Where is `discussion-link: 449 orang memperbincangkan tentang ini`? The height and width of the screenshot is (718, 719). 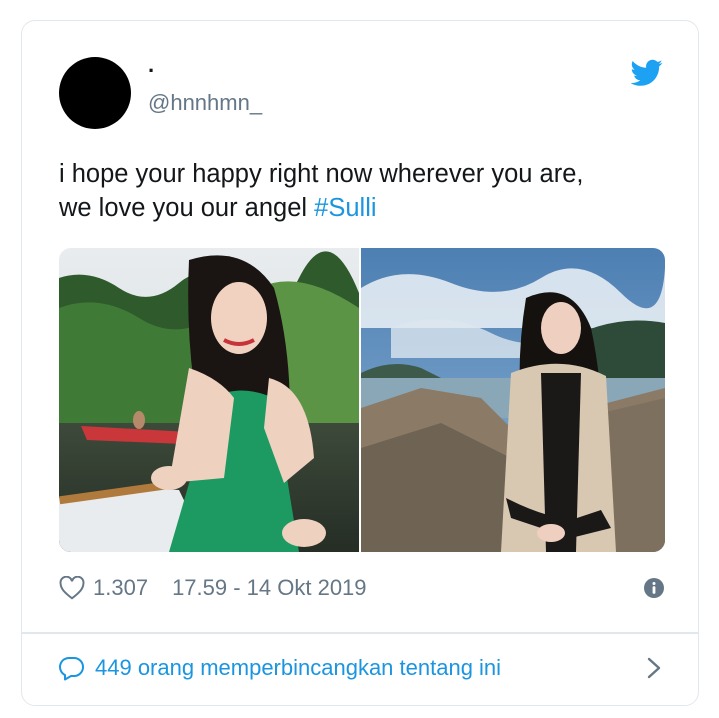
discussion-link: 449 orang memperbincangkan tentang ini is located at coordinates (362, 668).